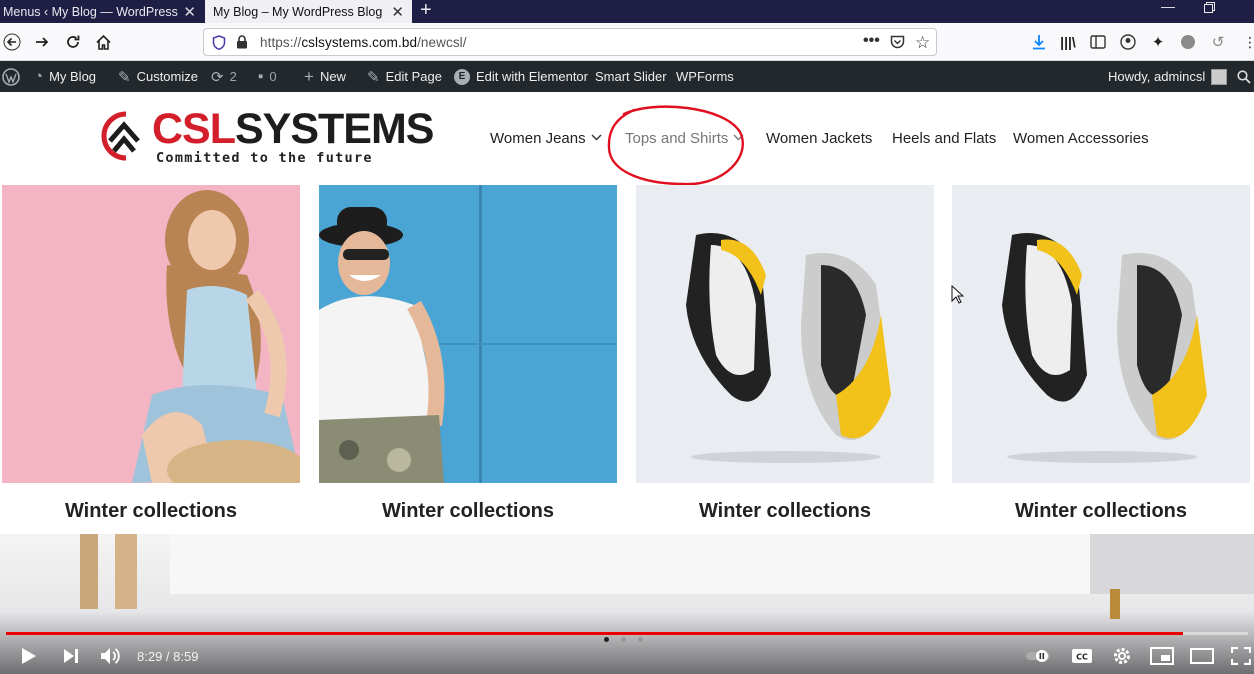 This screenshot has height=674, width=1254. Describe the element at coordinates (167, 76) in the screenshot. I see `customize-label: Customize` at that location.